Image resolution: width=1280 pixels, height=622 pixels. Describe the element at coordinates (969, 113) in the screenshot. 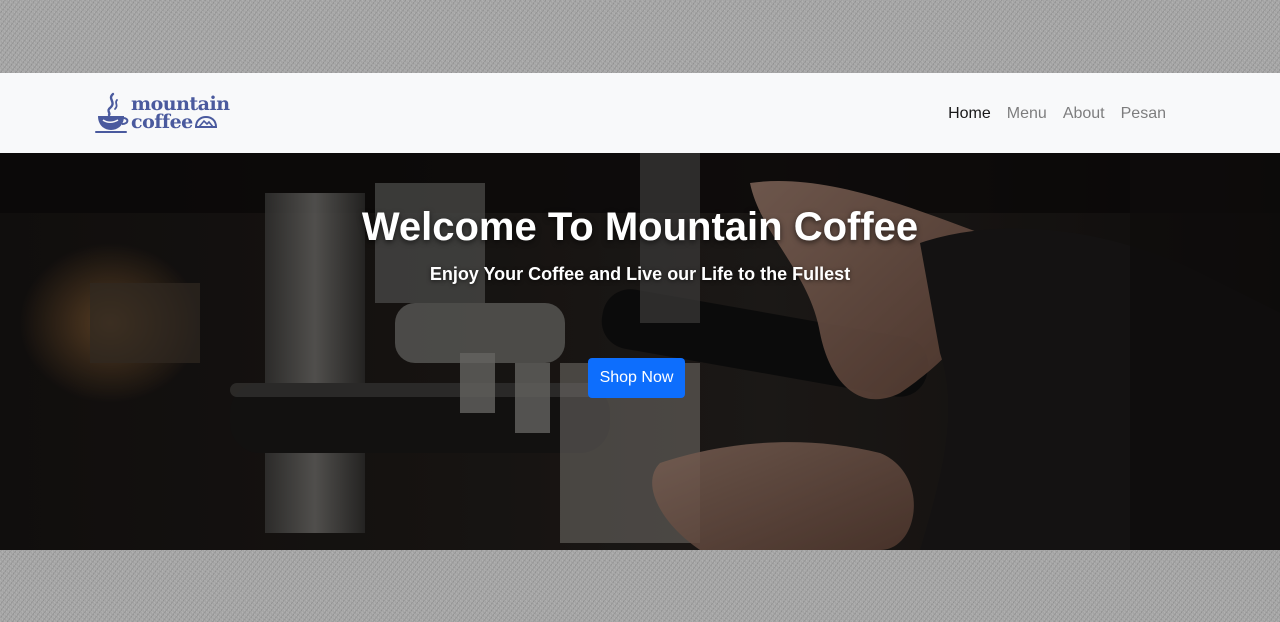

I see `nav-item-home: Home` at that location.